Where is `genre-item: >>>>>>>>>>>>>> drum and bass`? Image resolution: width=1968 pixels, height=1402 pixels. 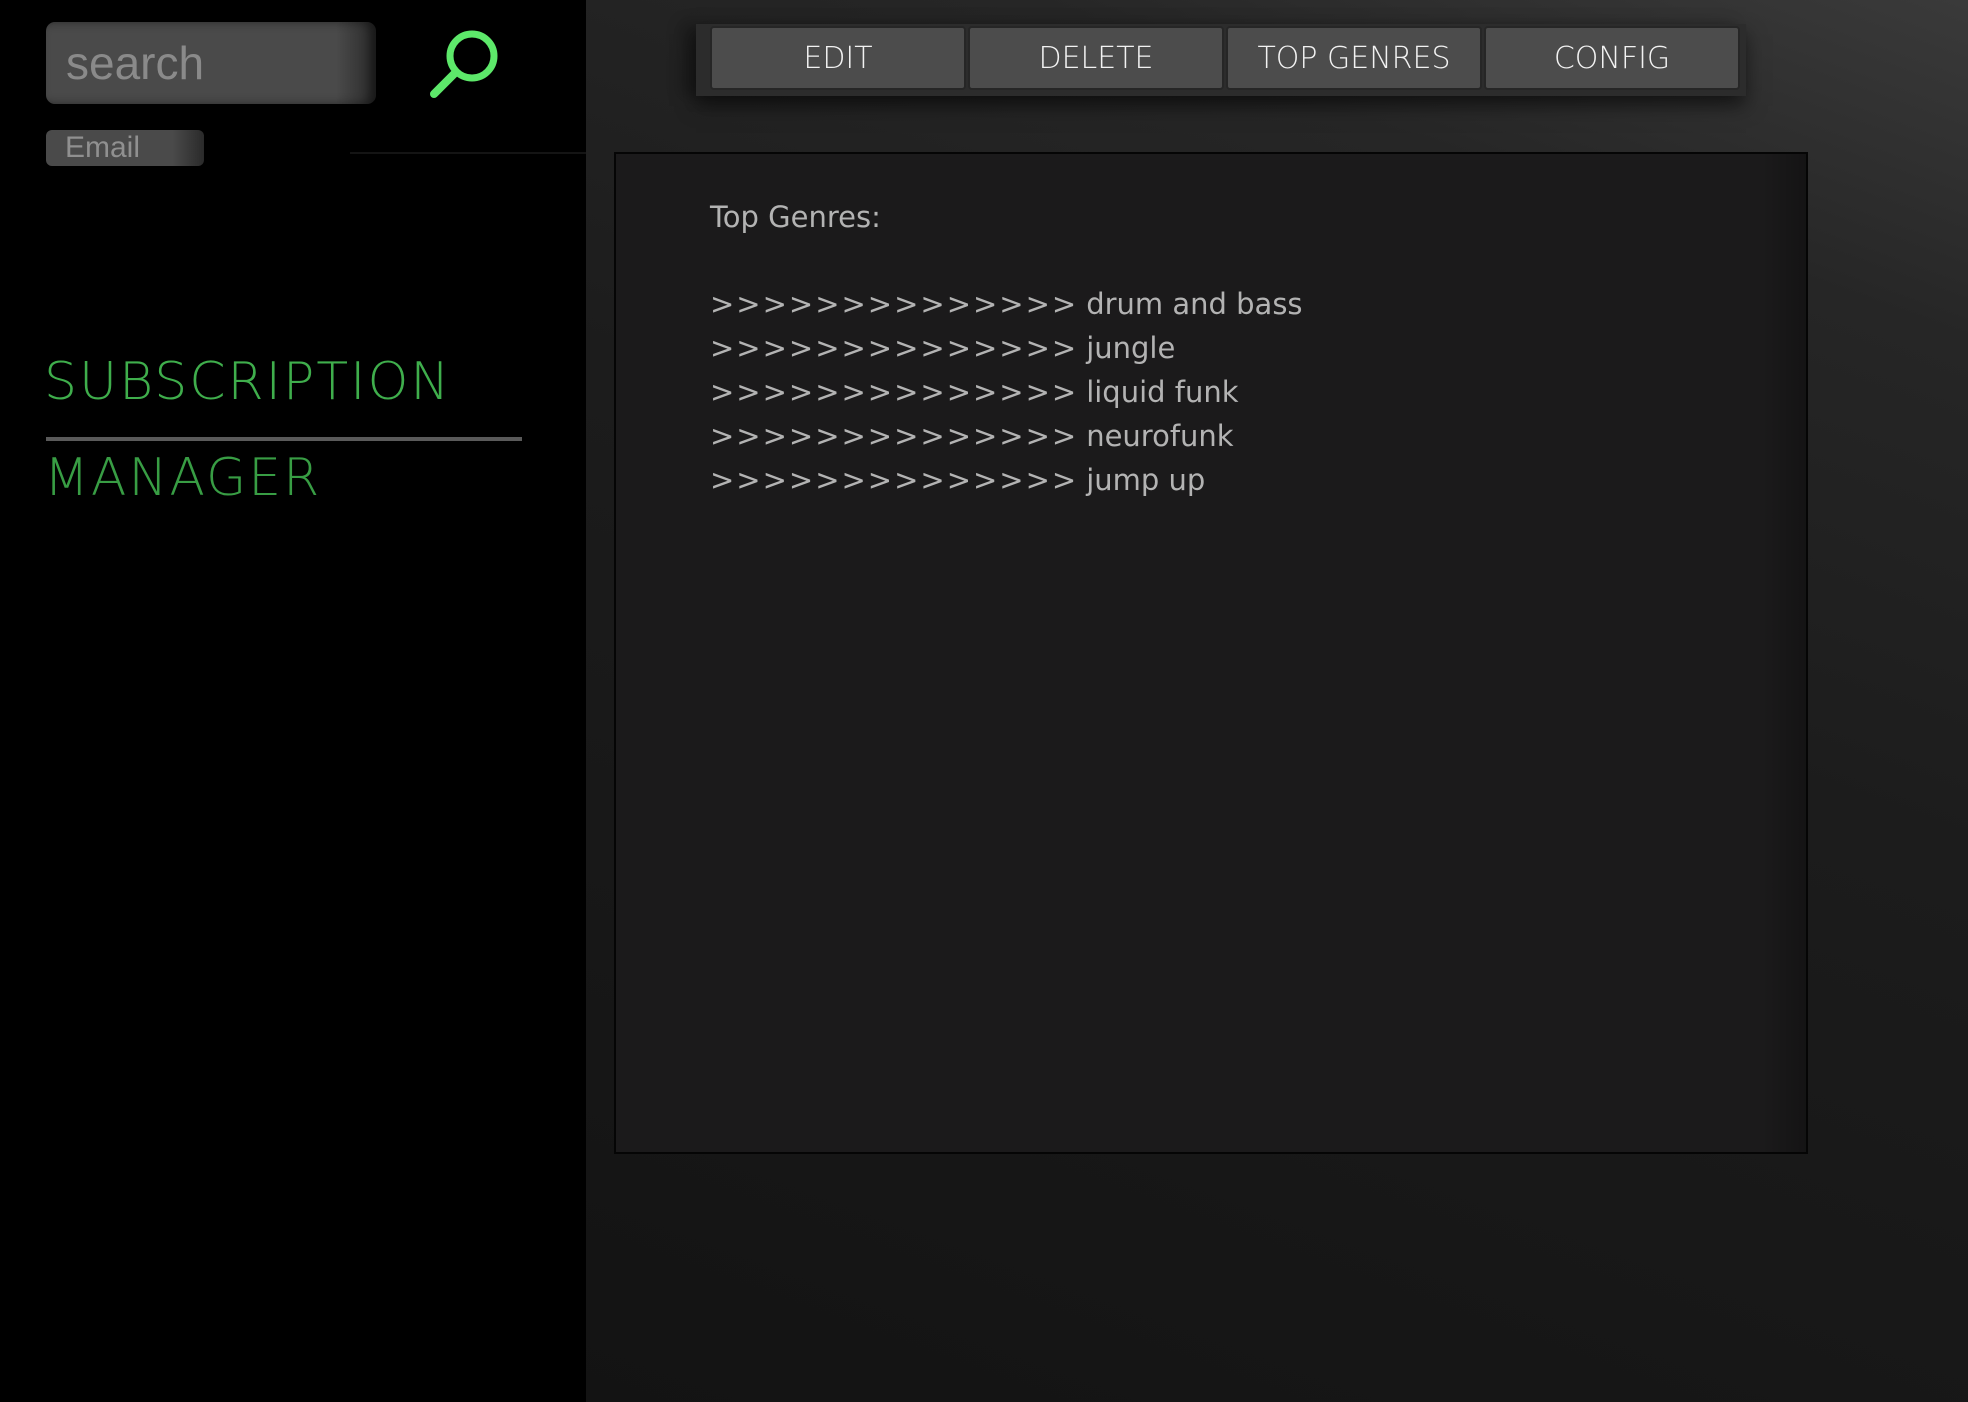 genre-item: >>>>>>>>>>>>>> drum and bass is located at coordinates (1006, 304).